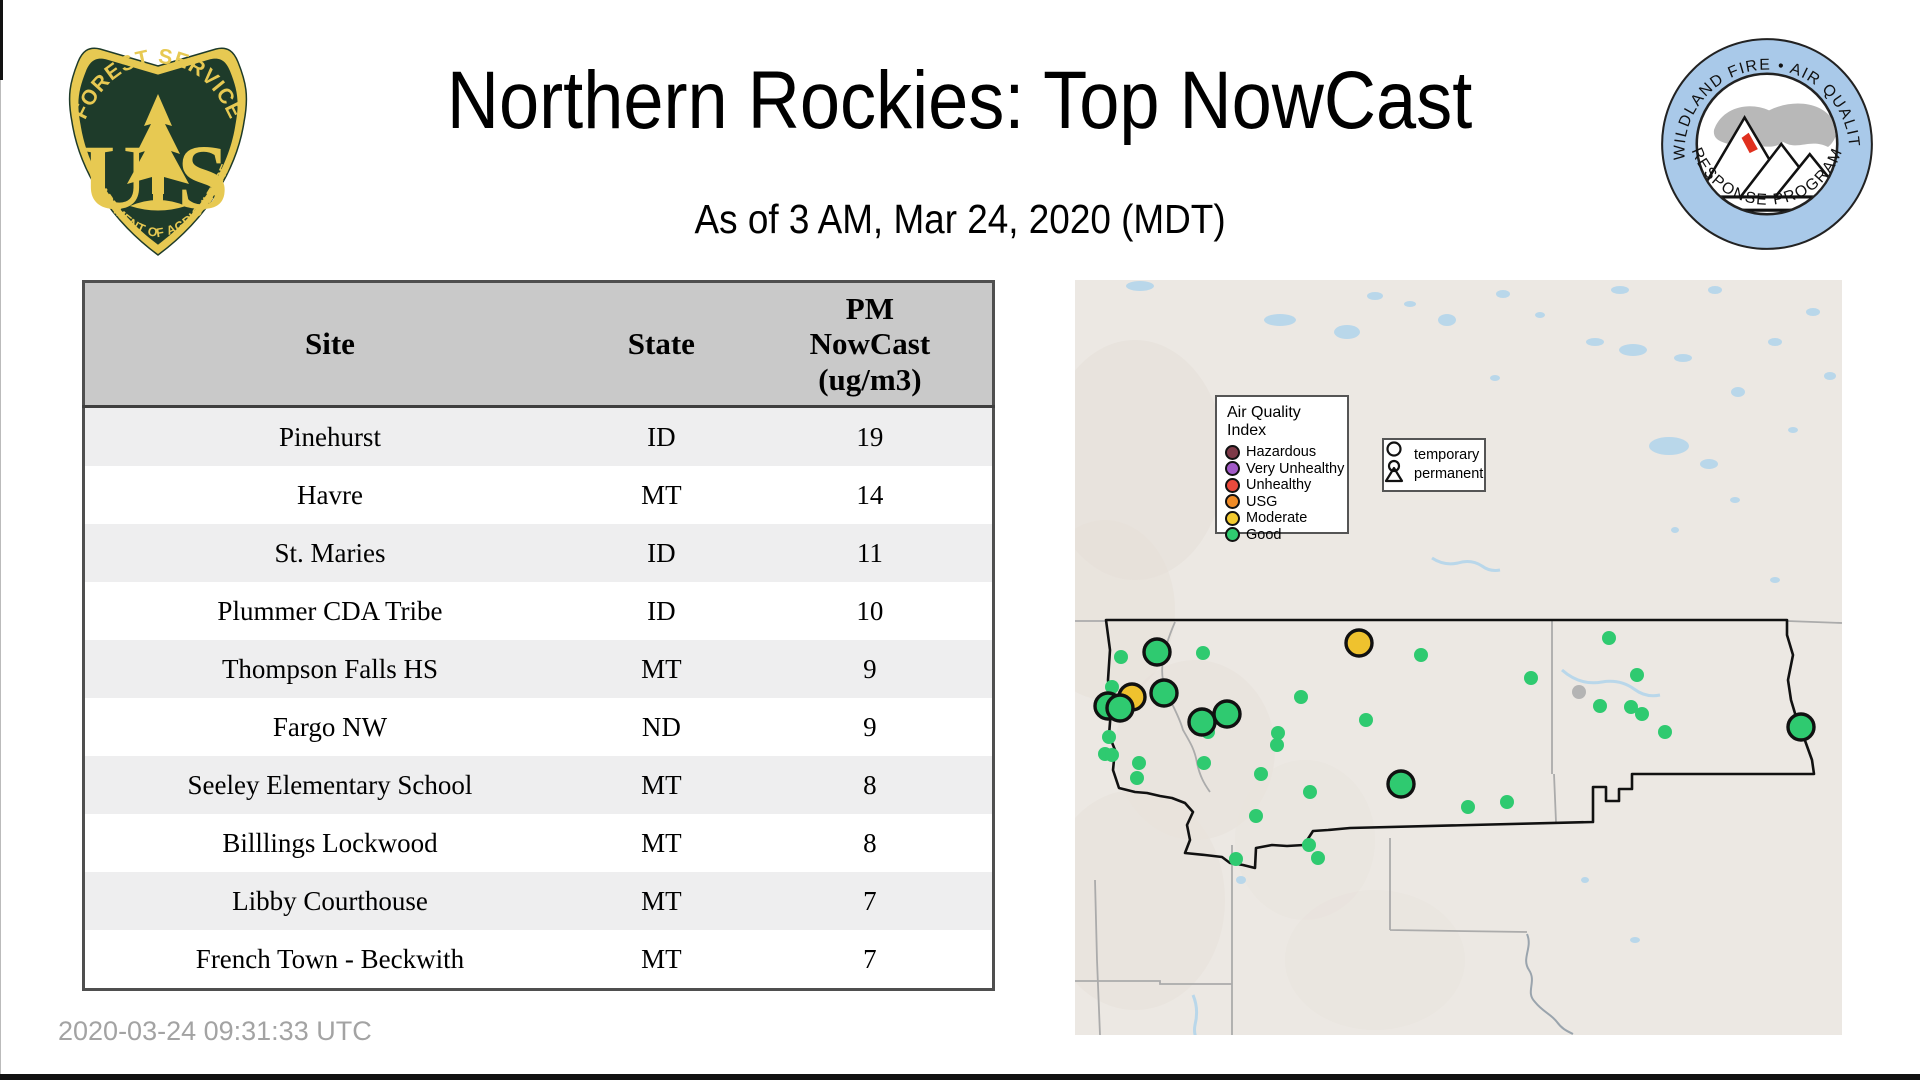 The image size is (1920, 1080). I want to click on temporary-marker-icon, so click(1394, 449).